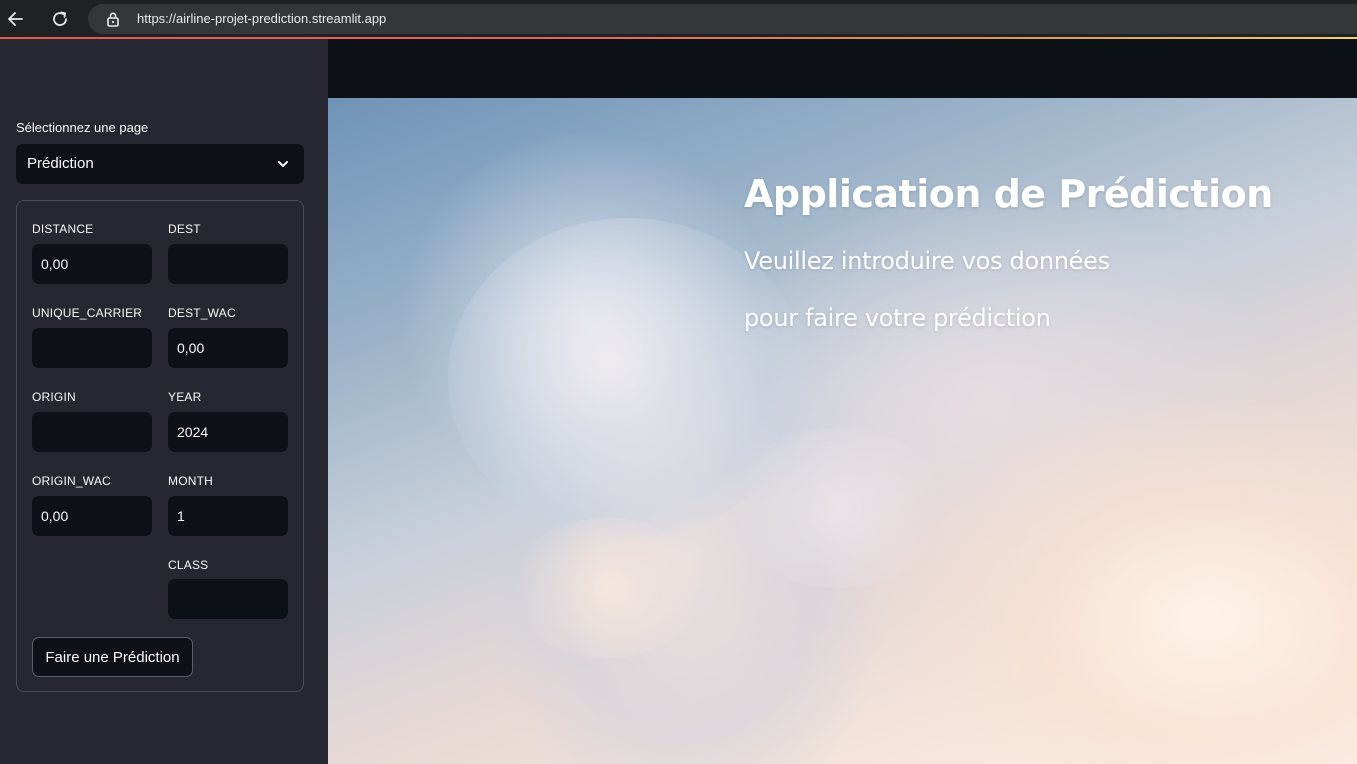 The height and width of the screenshot is (764, 1357). I want to click on unique-carrier-label: UNIQUE_CARRIER, so click(87, 313).